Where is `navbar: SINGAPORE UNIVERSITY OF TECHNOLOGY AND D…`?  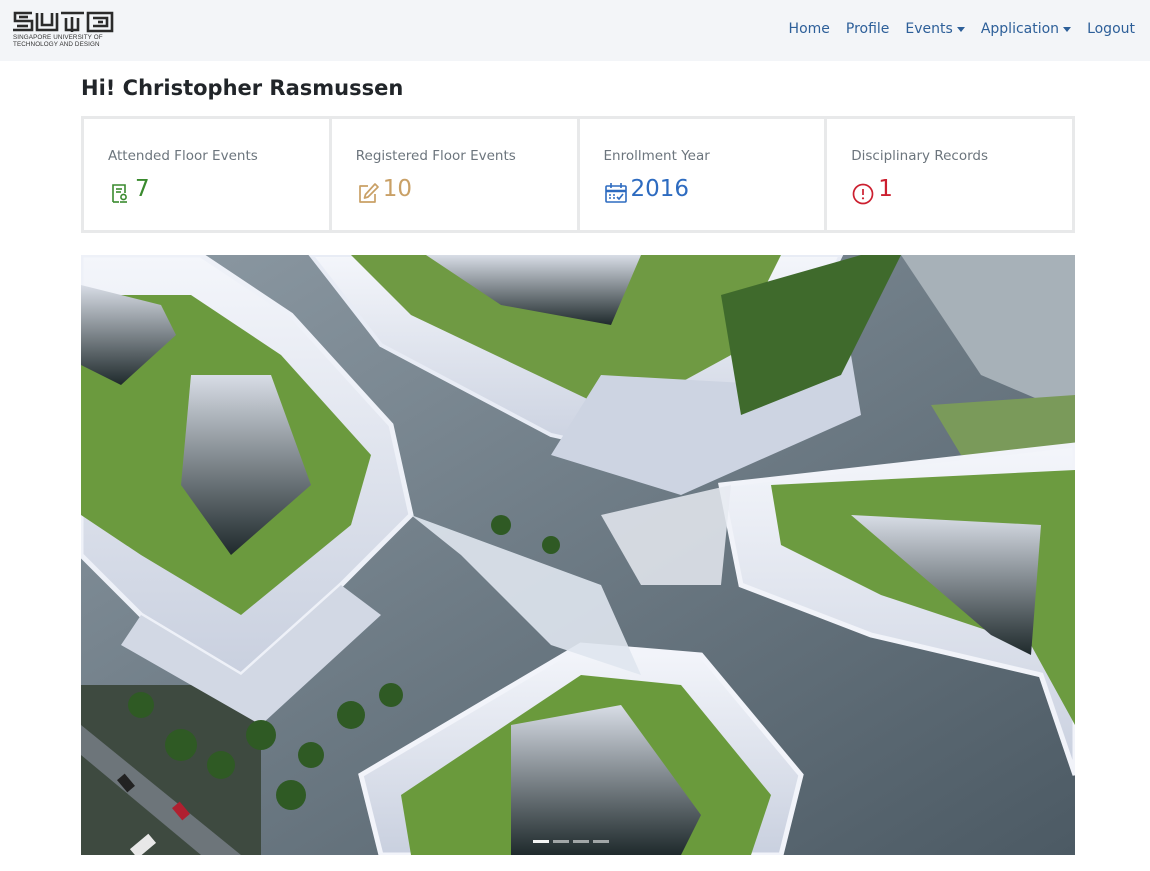 navbar: SINGAPORE UNIVERSITY OF TECHNOLOGY AND D… is located at coordinates (575, 30).